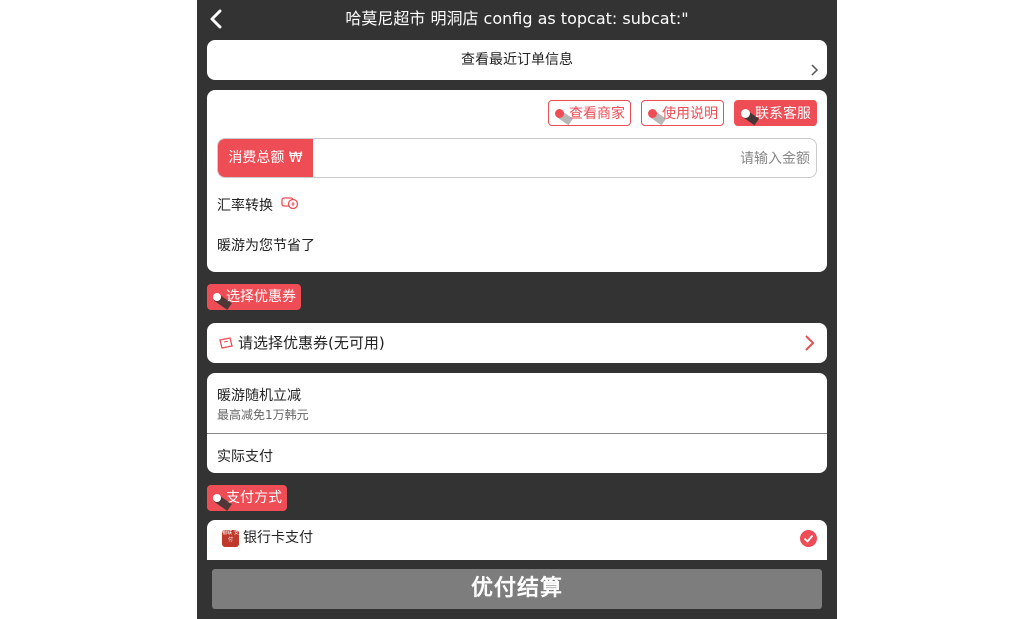 The image size is (1034, 619). I want to click on unionpay-icon: 银联 支付, so click(230, 538).